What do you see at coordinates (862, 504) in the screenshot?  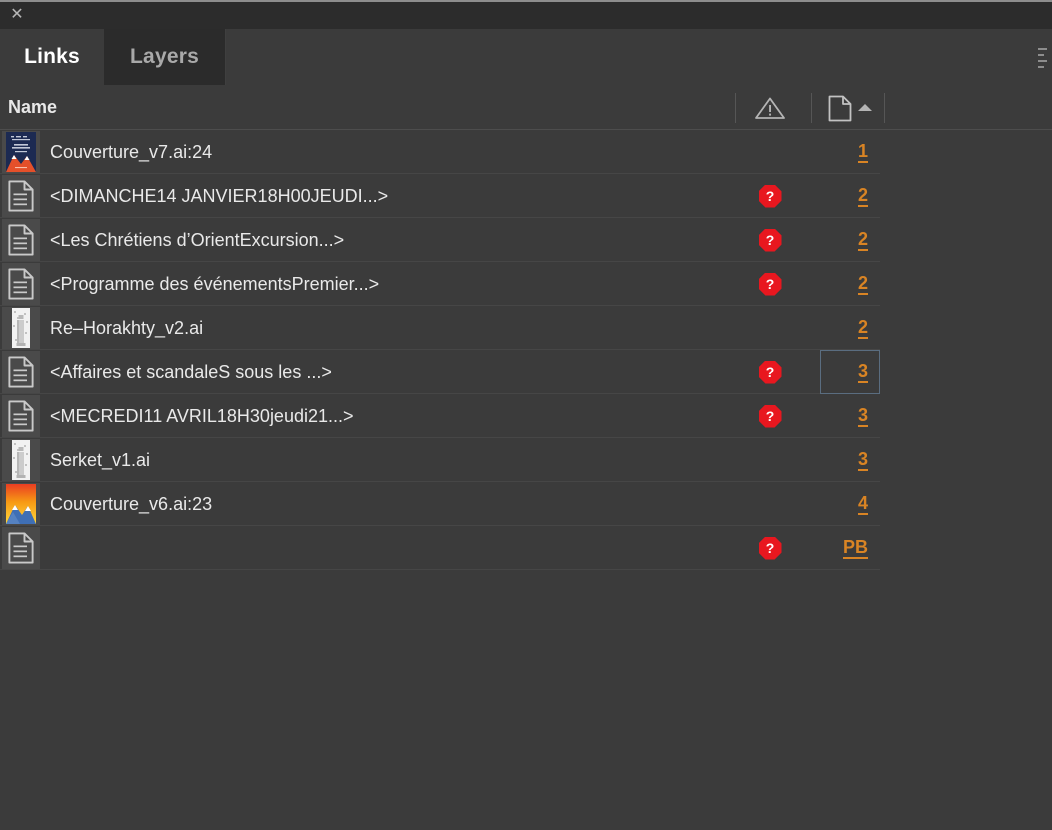 I see `page-number-link: 4` at bounding box center [862, 504].